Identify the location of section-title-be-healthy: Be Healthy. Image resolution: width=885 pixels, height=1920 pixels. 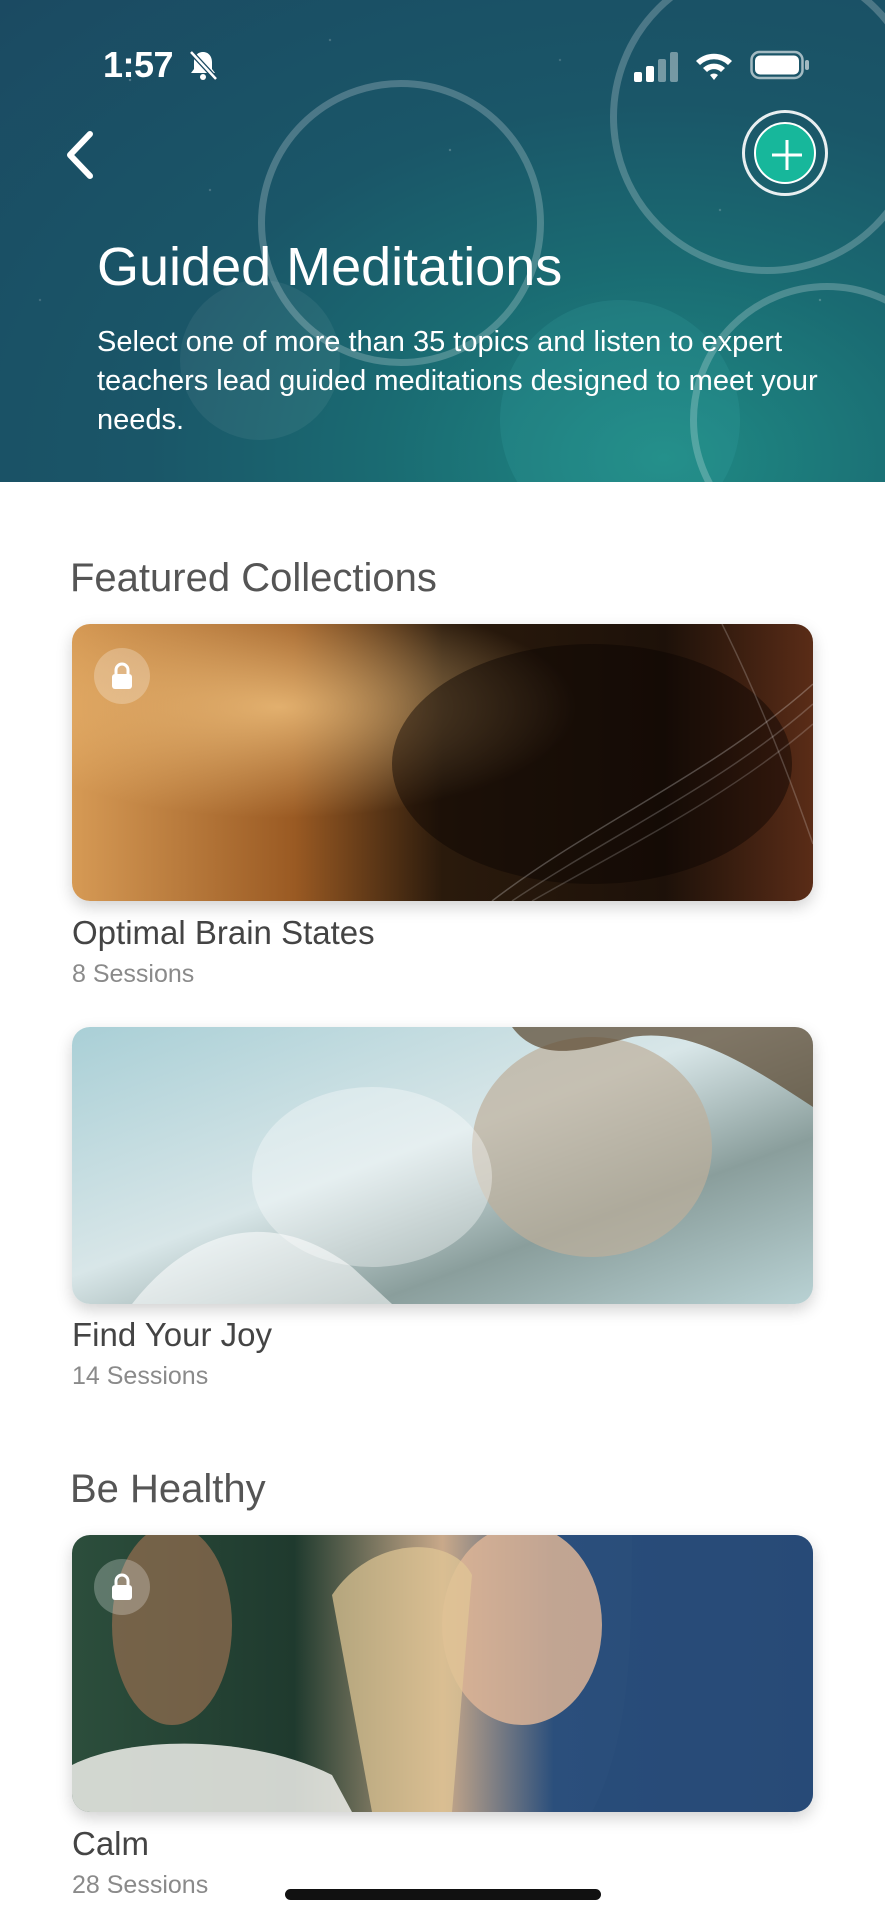
(168, 1489).